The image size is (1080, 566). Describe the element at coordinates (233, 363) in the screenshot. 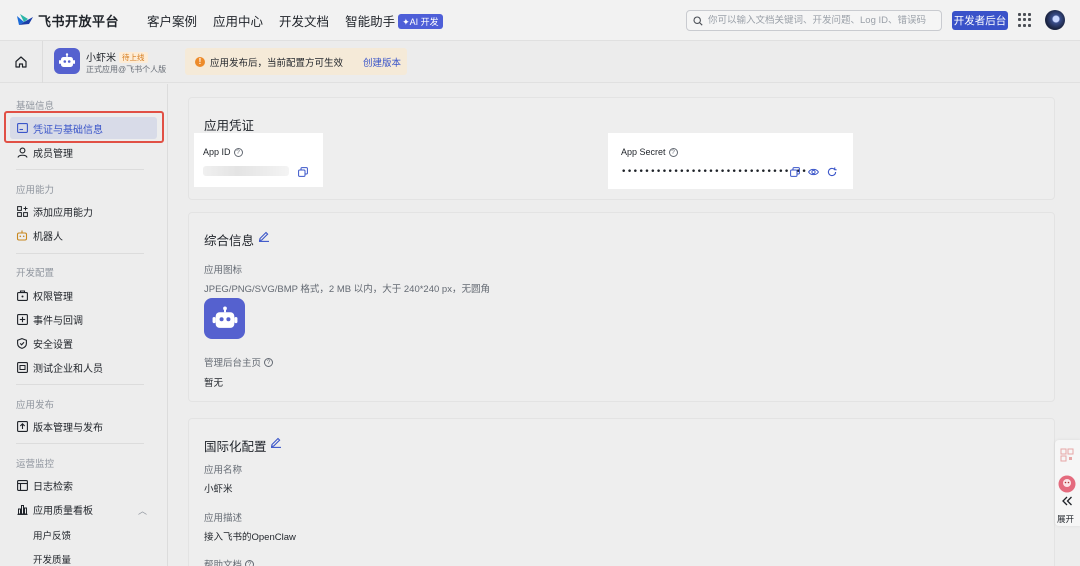

I see `homepage-label: 管理后台主页` at that location.